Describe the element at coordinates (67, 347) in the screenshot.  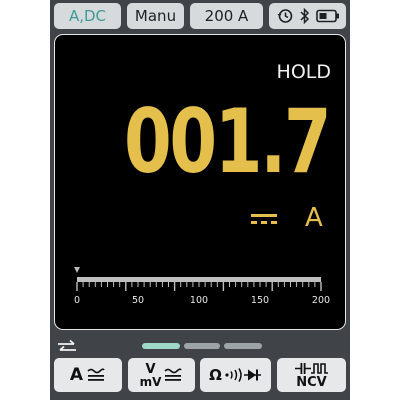
I see `swap-icon` at that location.